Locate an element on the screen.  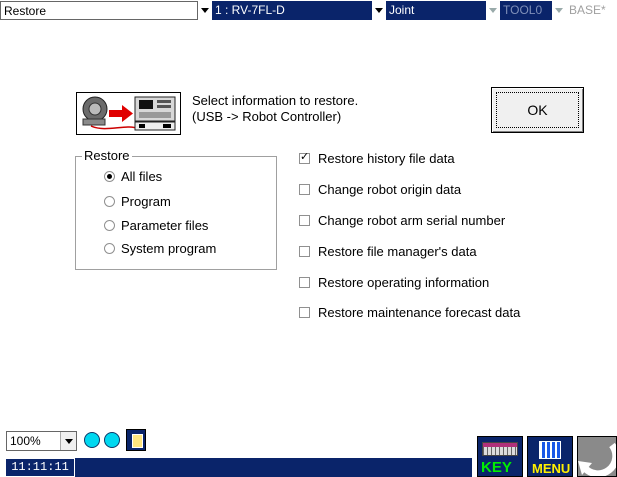
info-line-2: (USB -> Robot Controller) is located at coordinates (267, 116).